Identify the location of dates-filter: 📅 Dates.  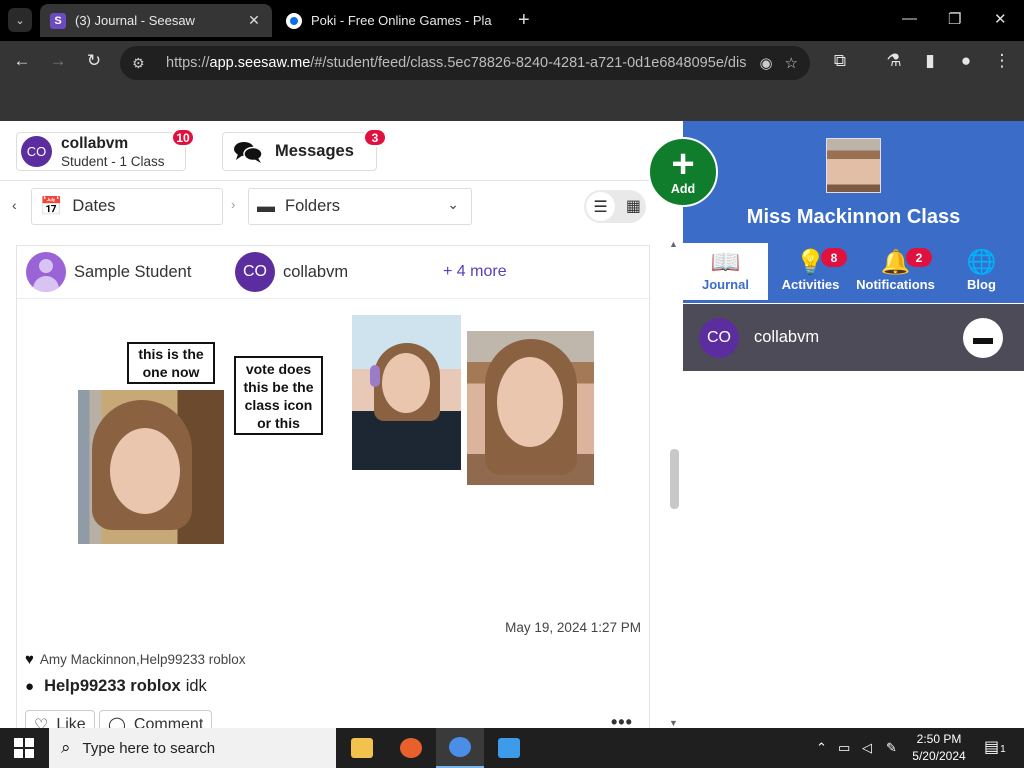
(127, 206).